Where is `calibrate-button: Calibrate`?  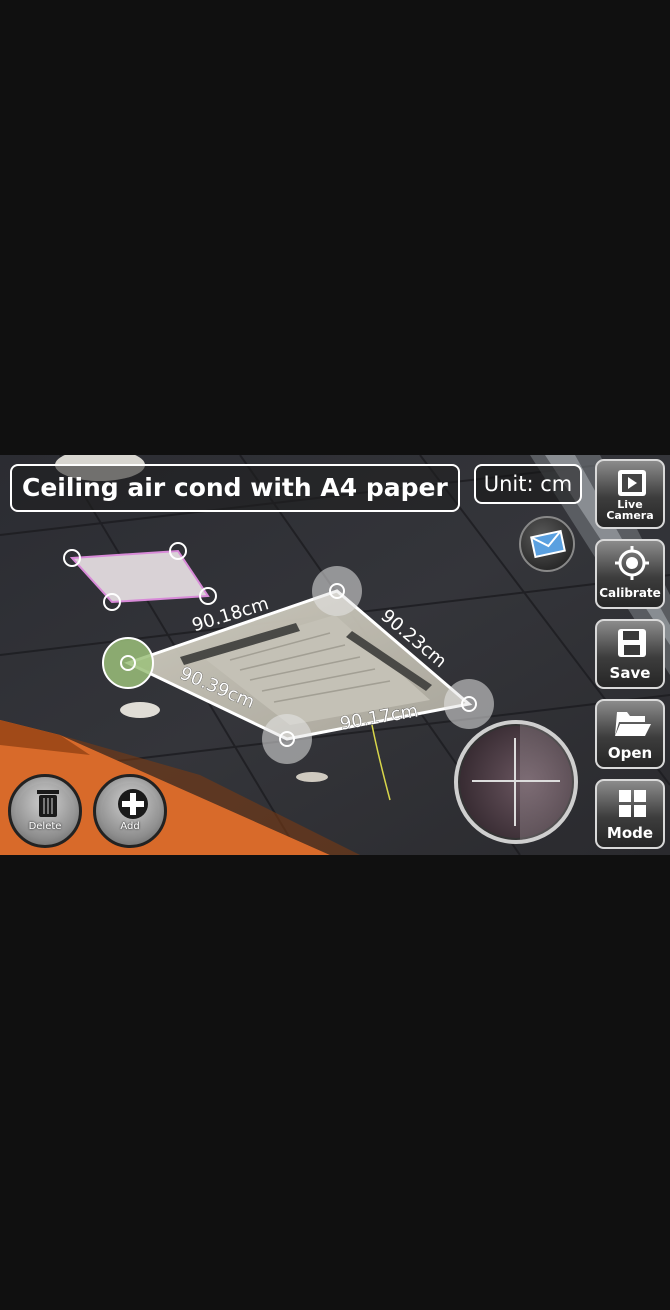
calibrate-button: Calibrate is located at coordinates (630, 574).